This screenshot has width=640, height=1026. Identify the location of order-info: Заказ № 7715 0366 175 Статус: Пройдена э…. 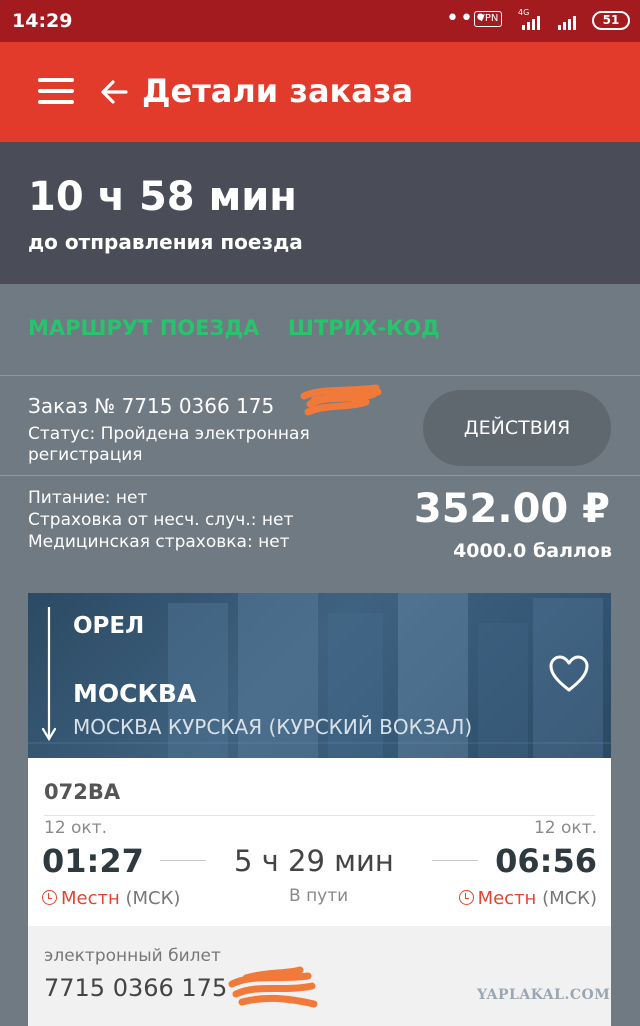
(320, 426).